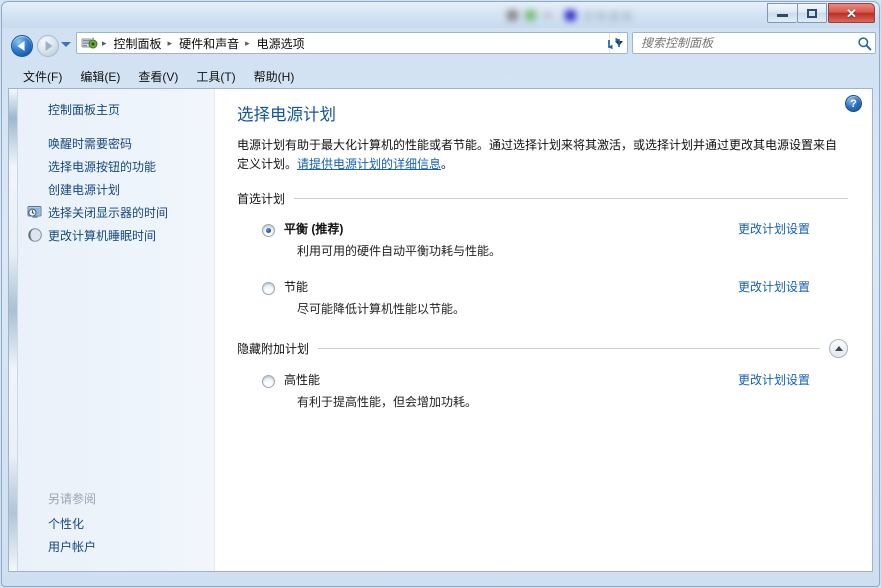 This screenshot has width=881, height=588. I want to click on back-button, so click(22, 46).